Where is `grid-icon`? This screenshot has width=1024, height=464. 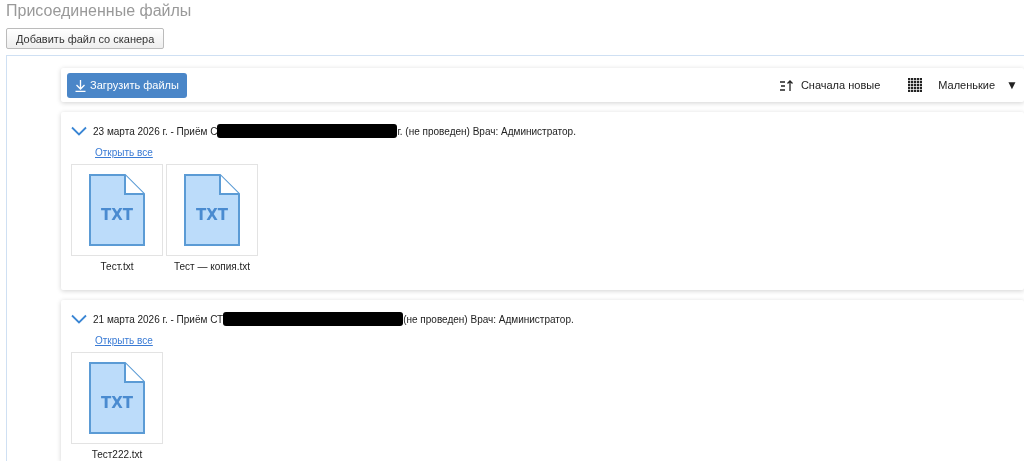 grid-icon is located at coordinates (915, 85).